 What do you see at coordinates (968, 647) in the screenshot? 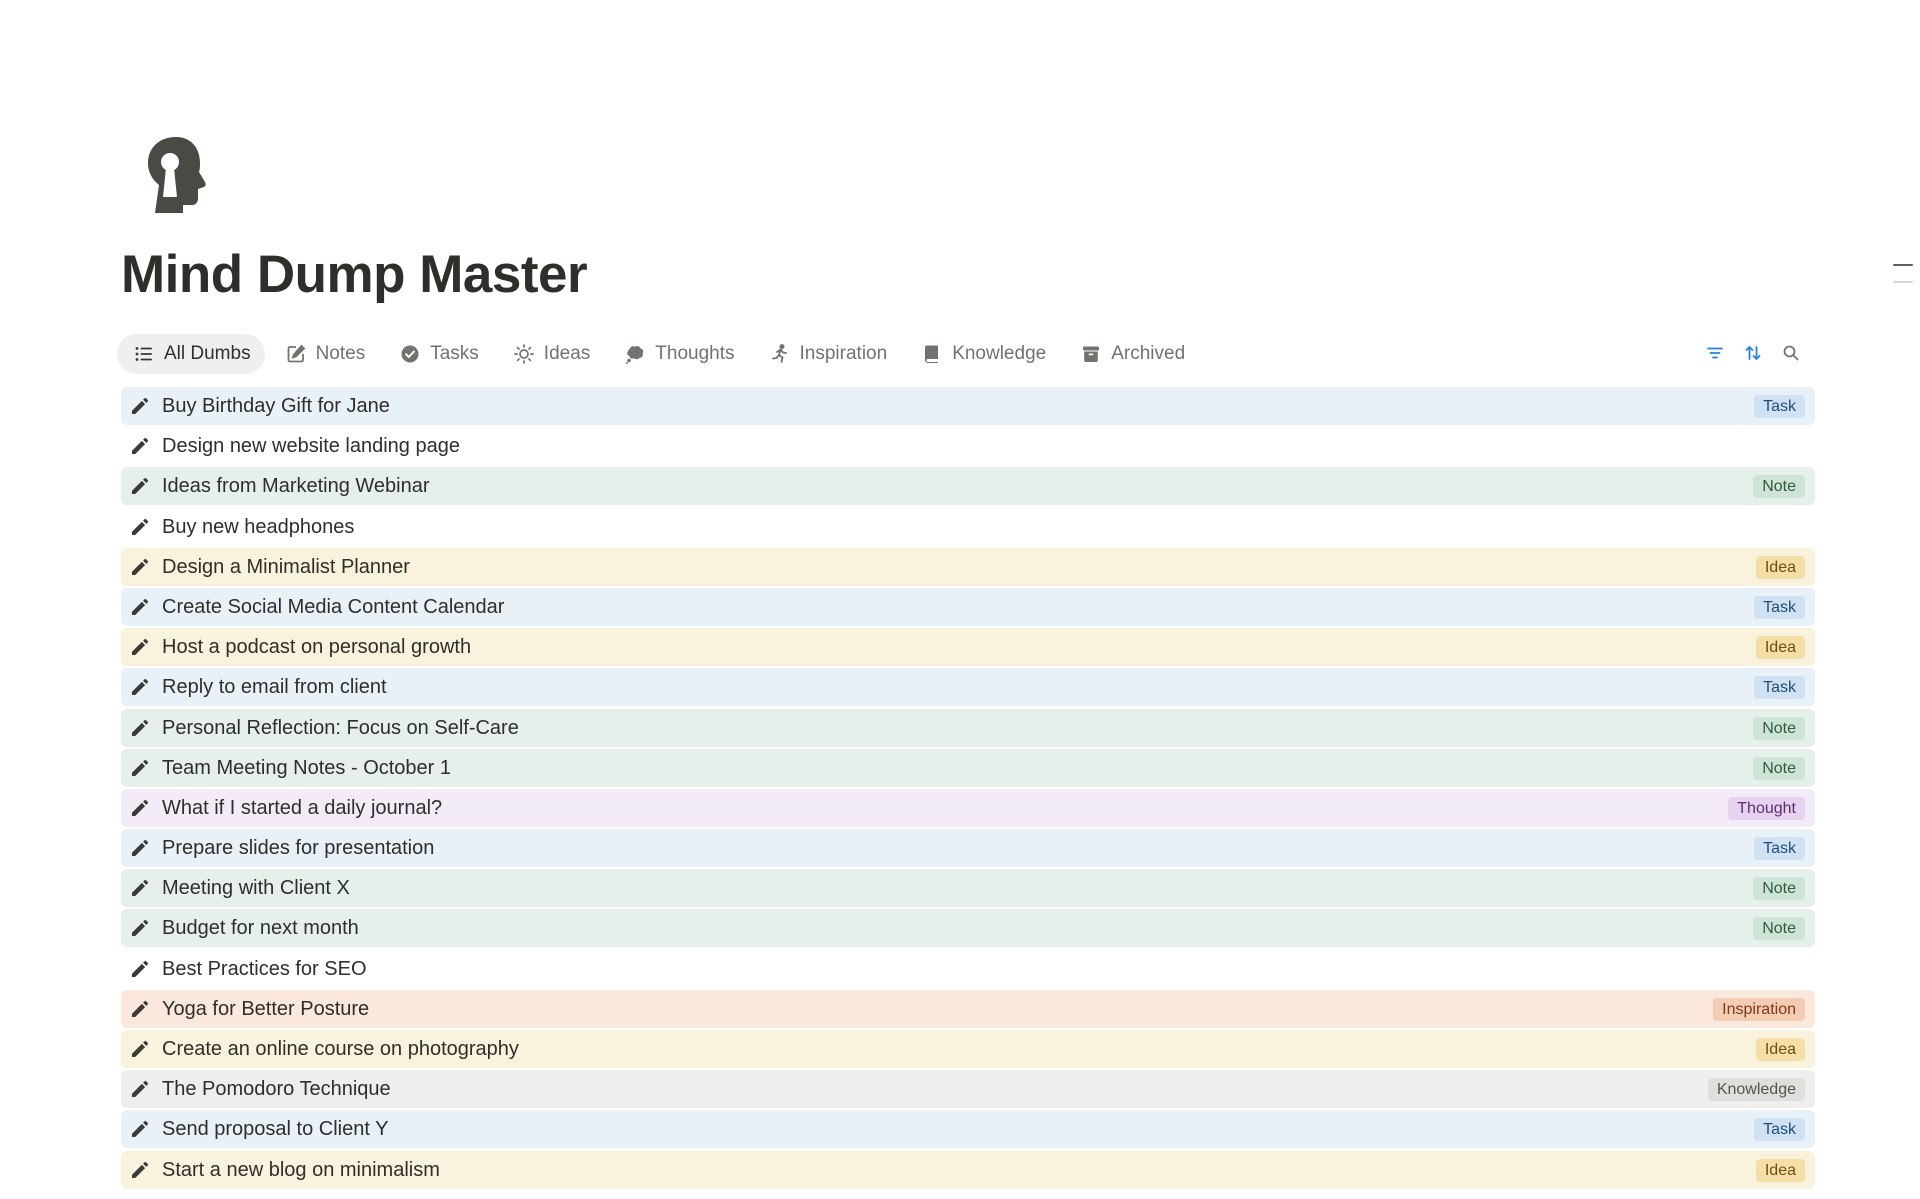
I see `list-item: Host a podcast on personal growth Idea` at bounding box center [968, 647].